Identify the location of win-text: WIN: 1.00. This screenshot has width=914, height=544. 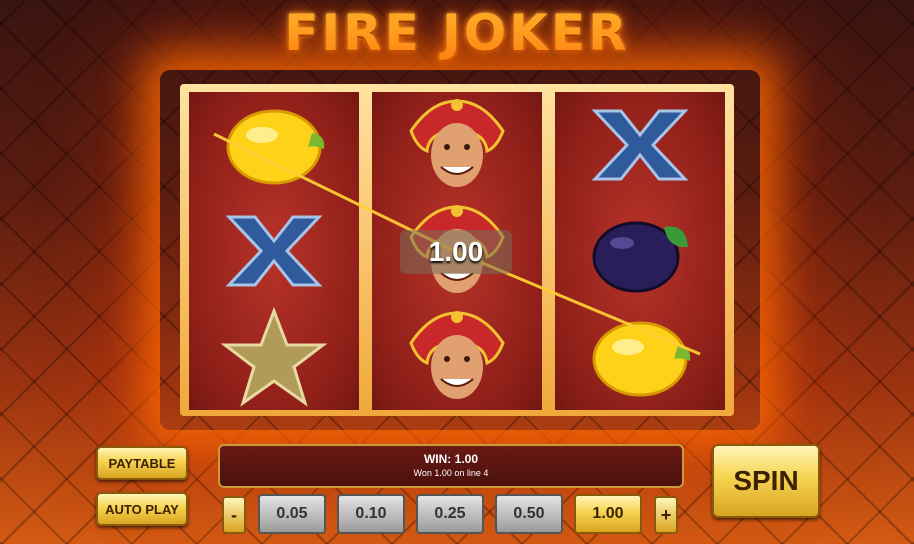
(450, 459).